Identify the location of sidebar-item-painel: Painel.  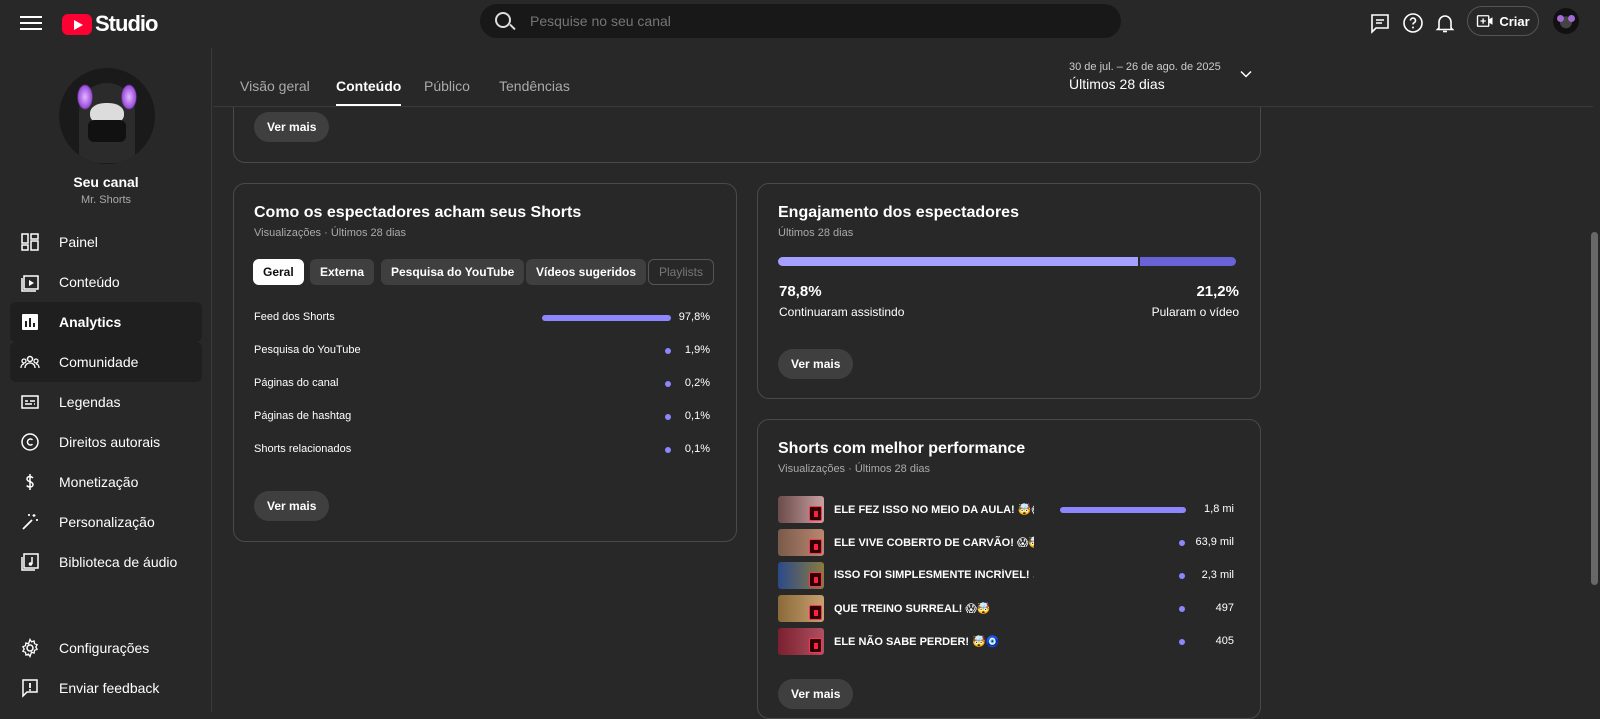
(106, 242).